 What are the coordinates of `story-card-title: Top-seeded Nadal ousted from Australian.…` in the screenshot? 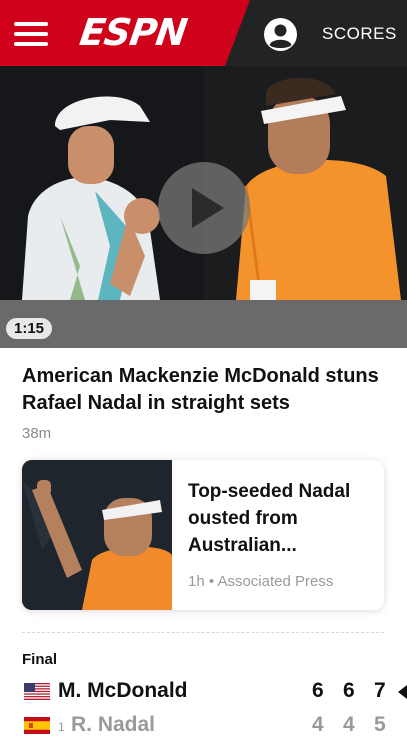 It's located at (269, 518).